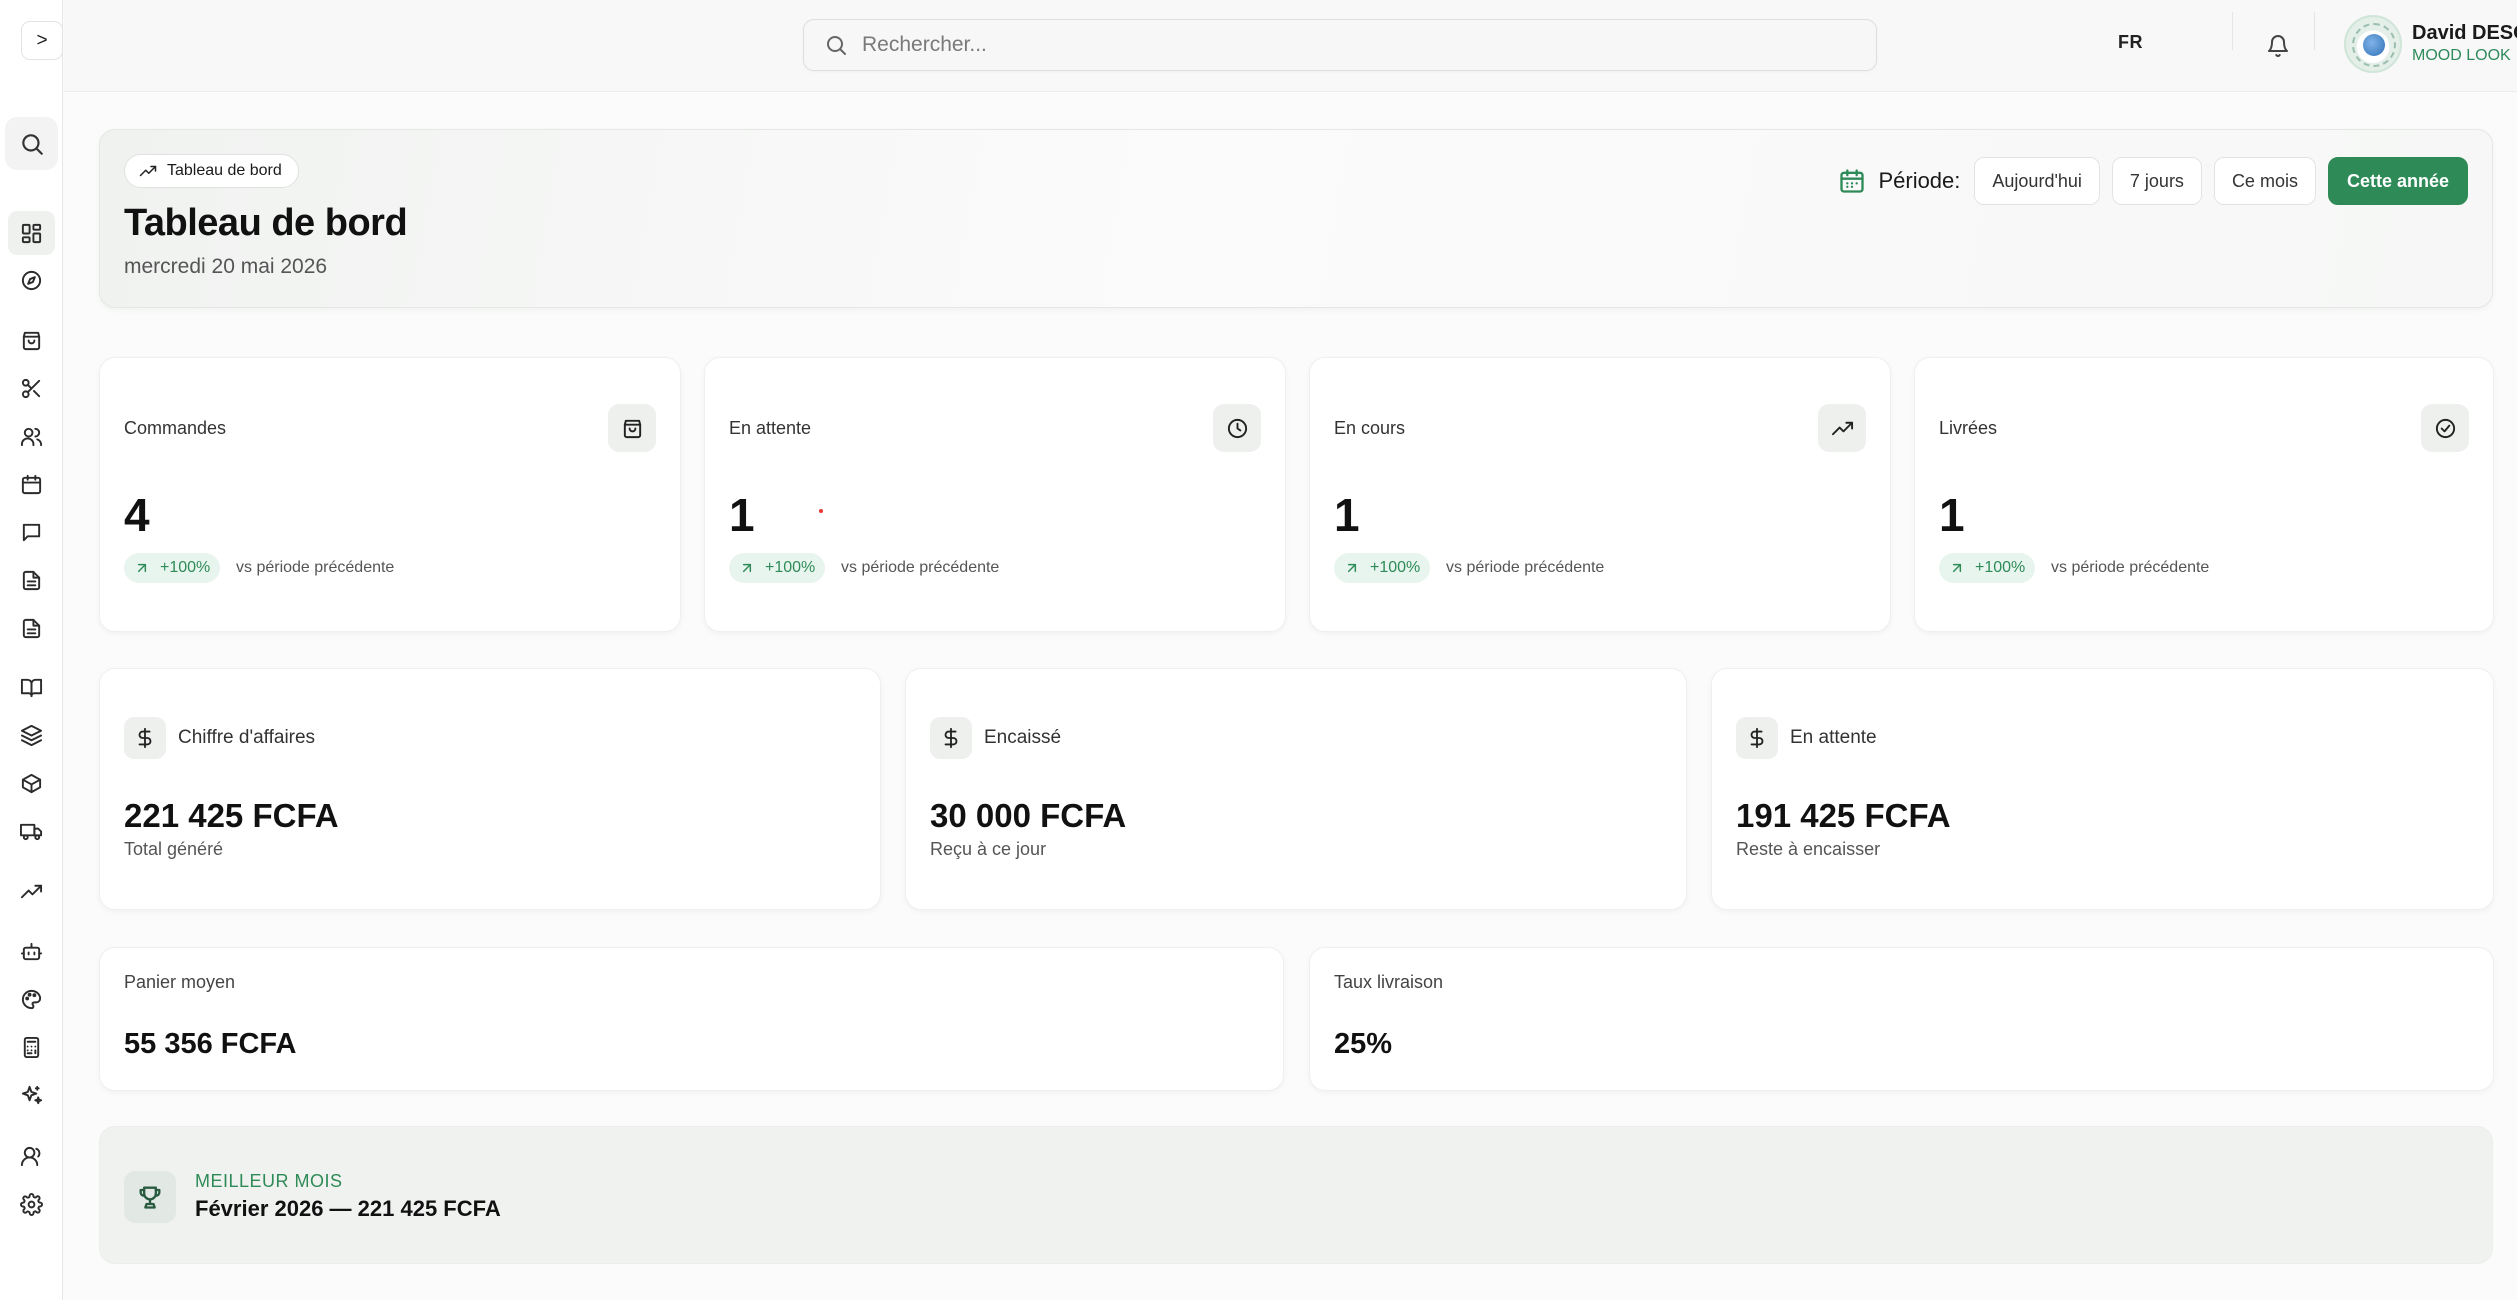 This screenshot has height=1300, width=2517. What do you see at coordinates (1901, 1019) in the screenshot?
I see `delivery-rate-card: Taux livraison 25%` at bounding box center [1901, 1019].